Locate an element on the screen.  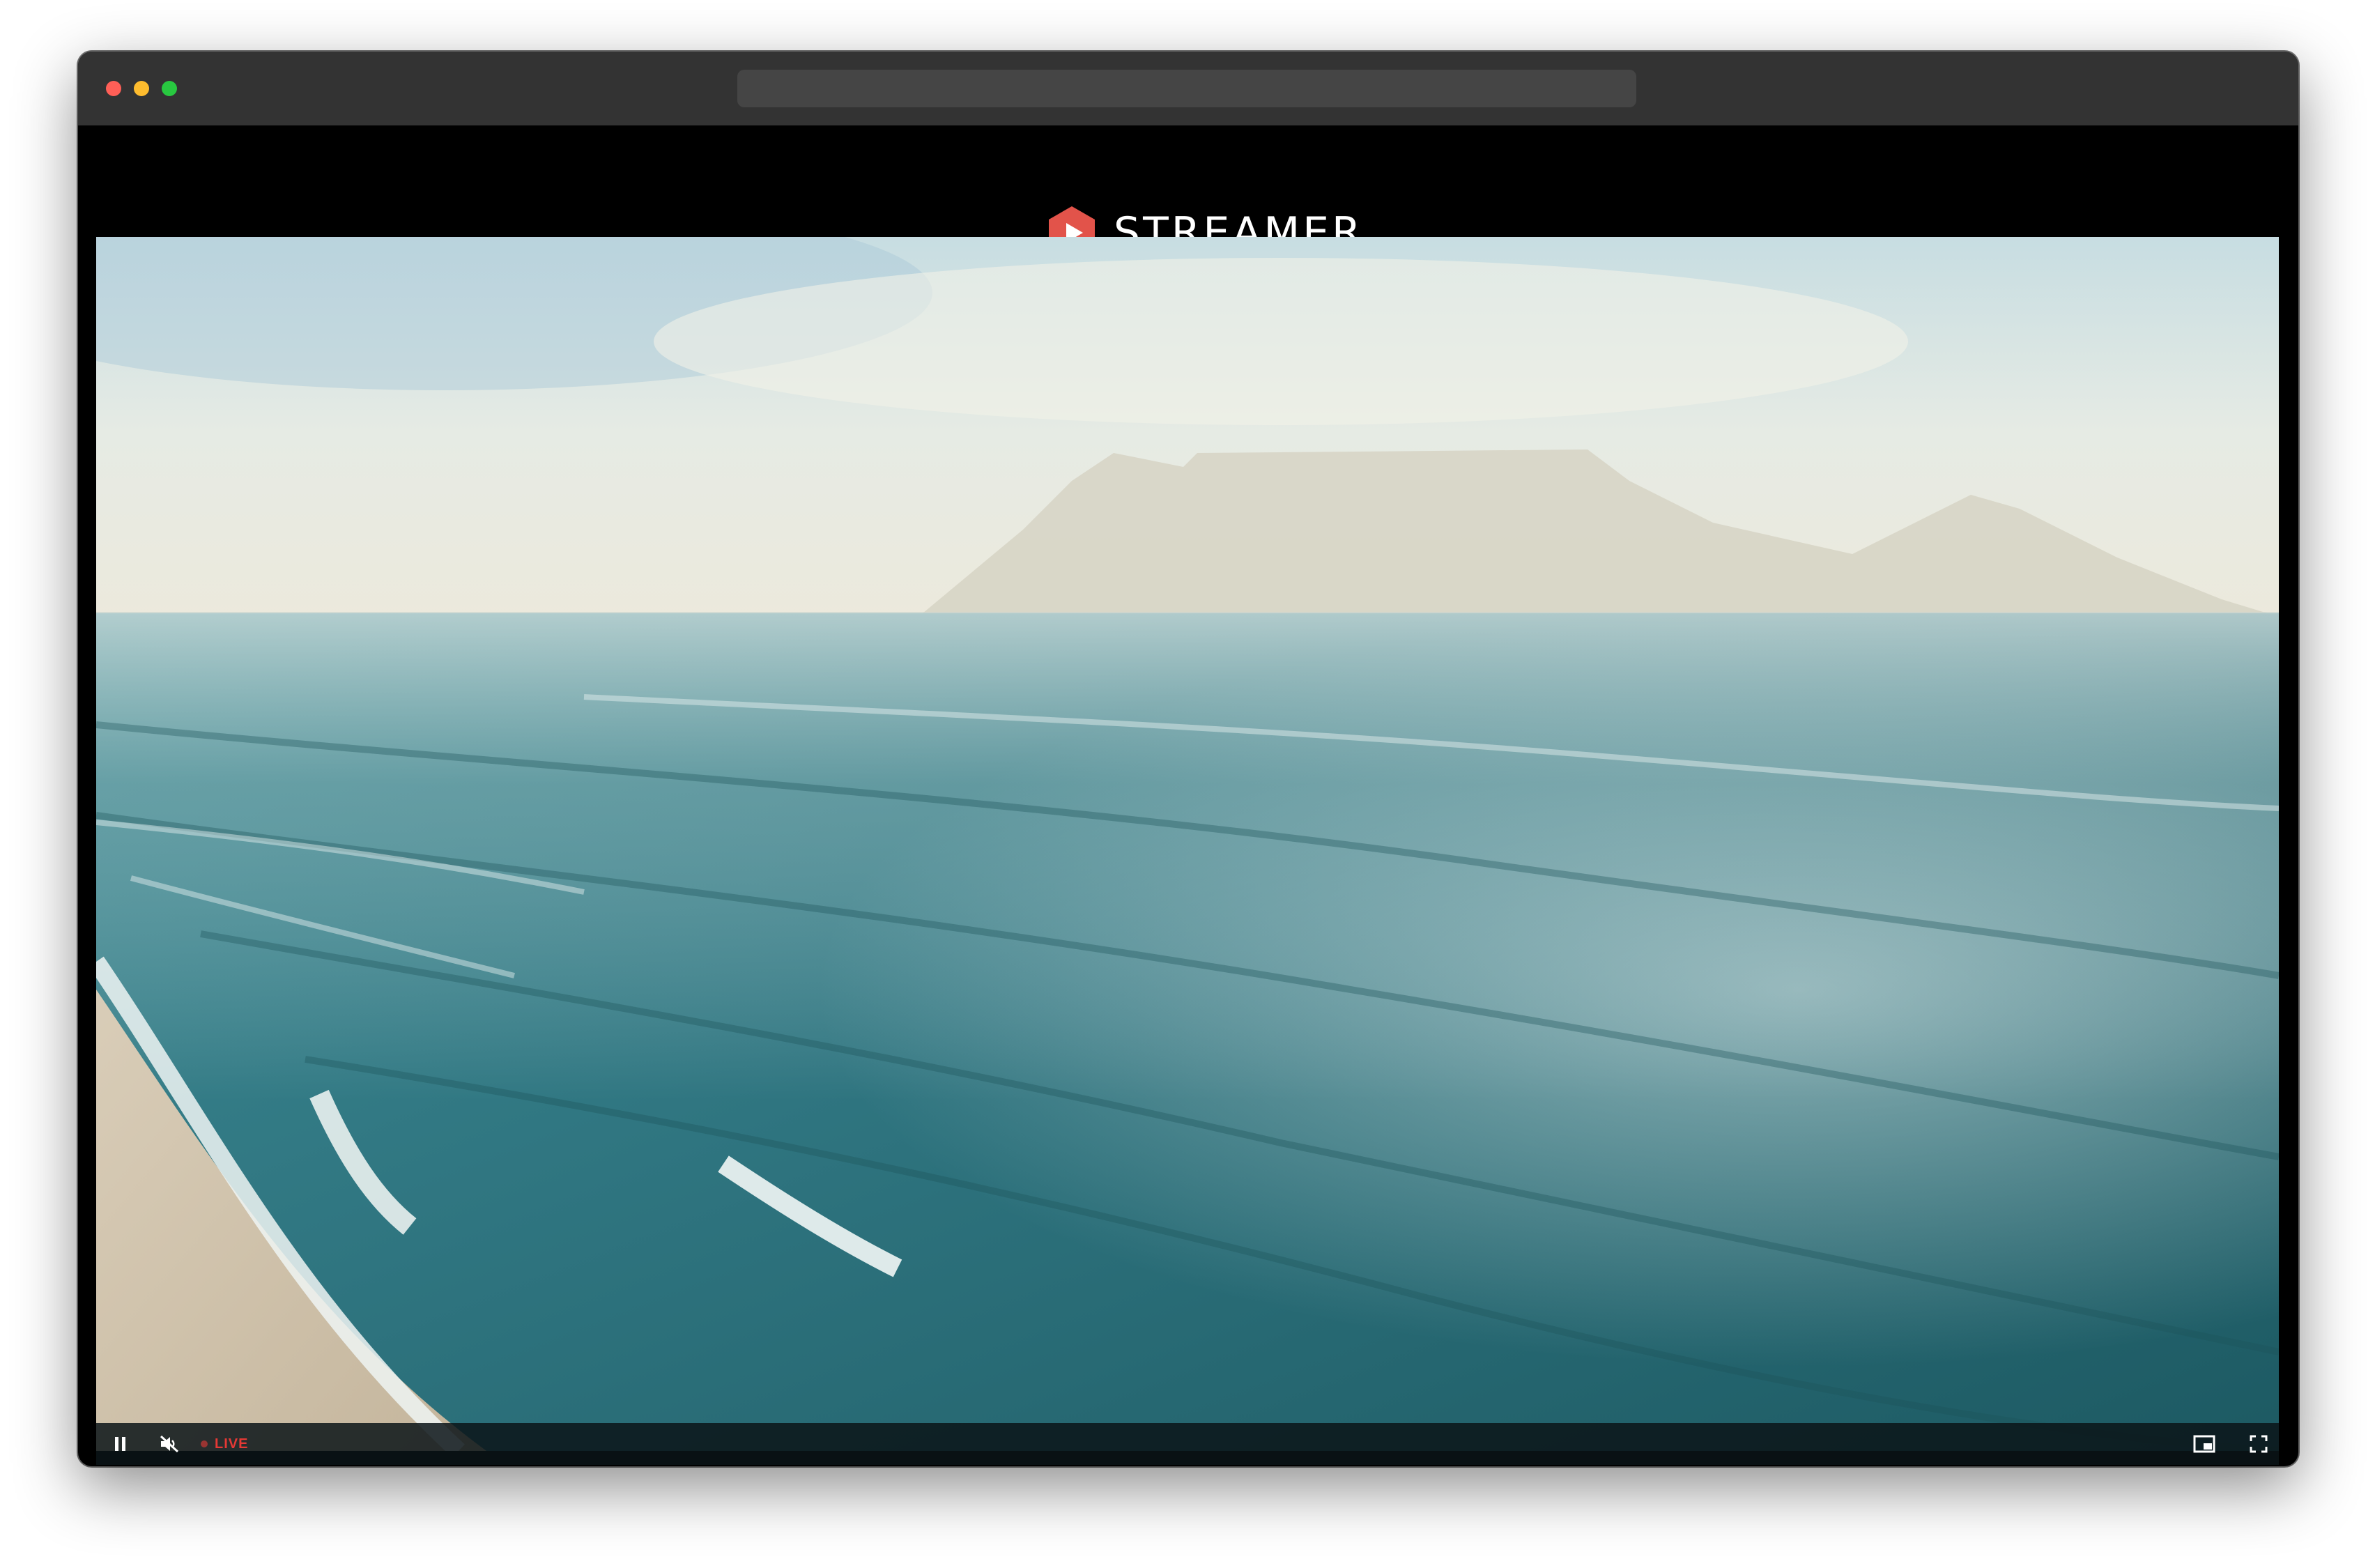
address-bar is located at coordinates (1186, 88).